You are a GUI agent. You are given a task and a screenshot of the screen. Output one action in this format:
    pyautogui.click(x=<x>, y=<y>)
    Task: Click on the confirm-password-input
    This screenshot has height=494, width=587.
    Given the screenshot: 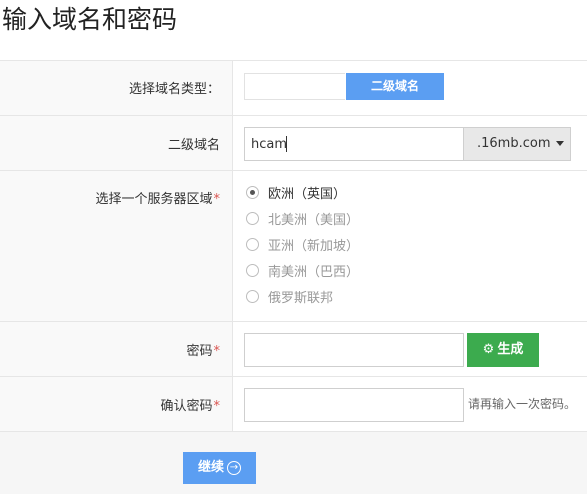 What is the action you would take?
    pyautogui.click(x=354, y=405)
    